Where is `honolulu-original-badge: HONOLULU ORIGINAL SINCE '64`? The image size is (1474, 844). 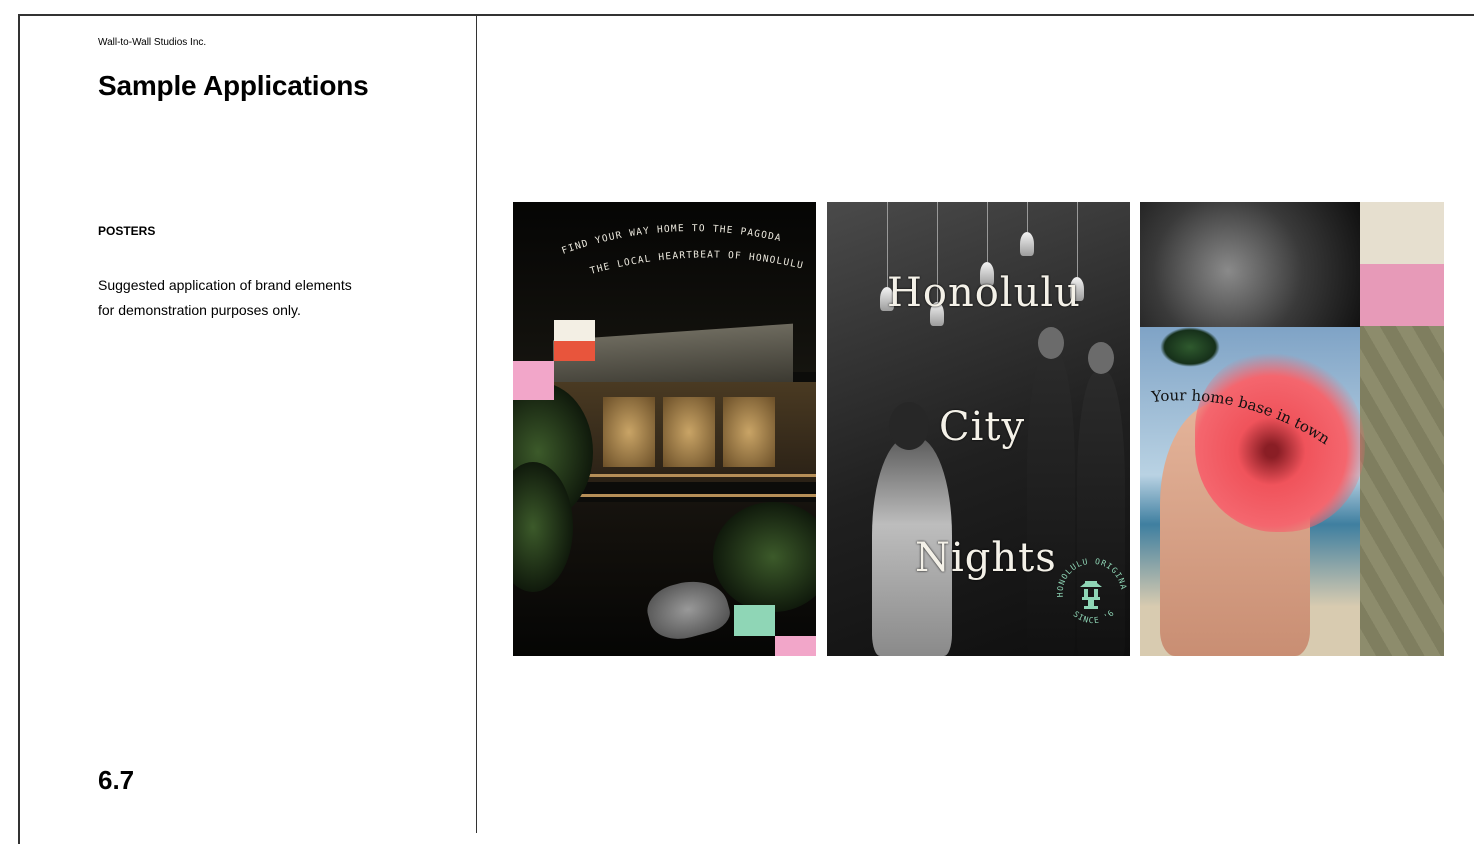 honolulu-original-badge: HONOLULU ORIGINAL SINCE '64 is located at coordinates (1089, 589).